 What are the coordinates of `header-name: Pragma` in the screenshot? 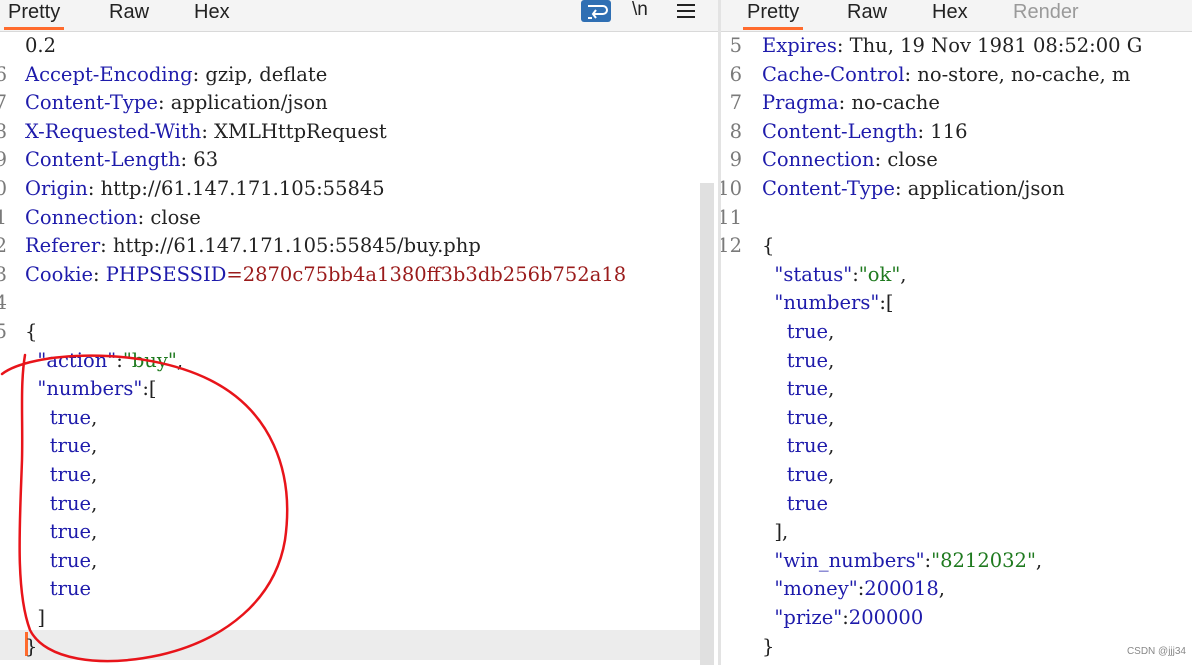 It's located at (800, 103).